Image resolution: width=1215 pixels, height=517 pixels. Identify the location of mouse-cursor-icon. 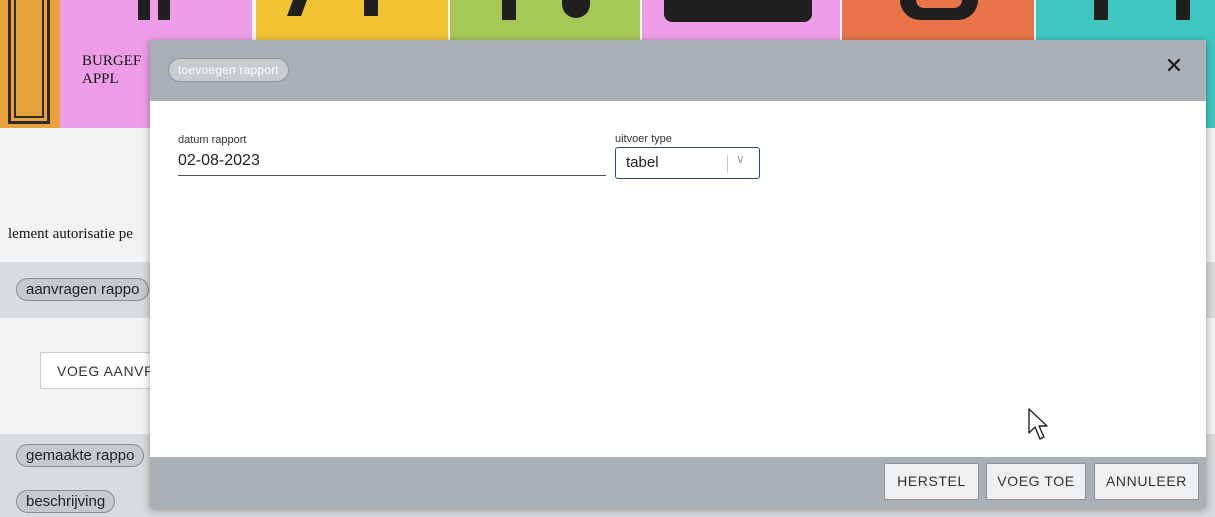
(1038, 424).